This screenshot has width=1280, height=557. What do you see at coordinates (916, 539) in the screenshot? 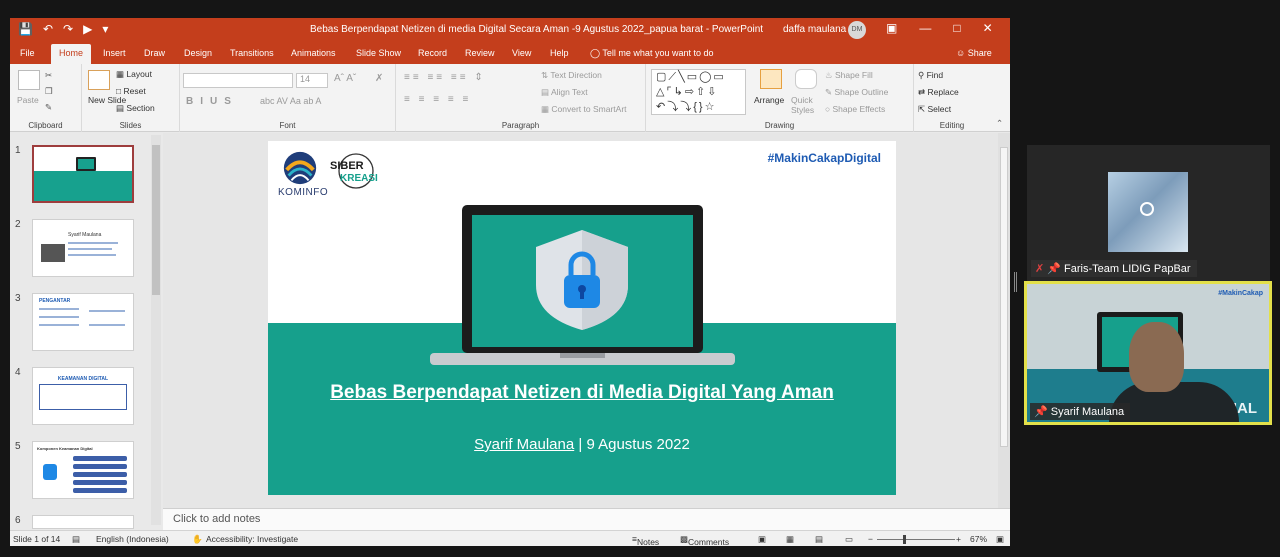
I see `zoom-slider` at bounding box center [916, 539].